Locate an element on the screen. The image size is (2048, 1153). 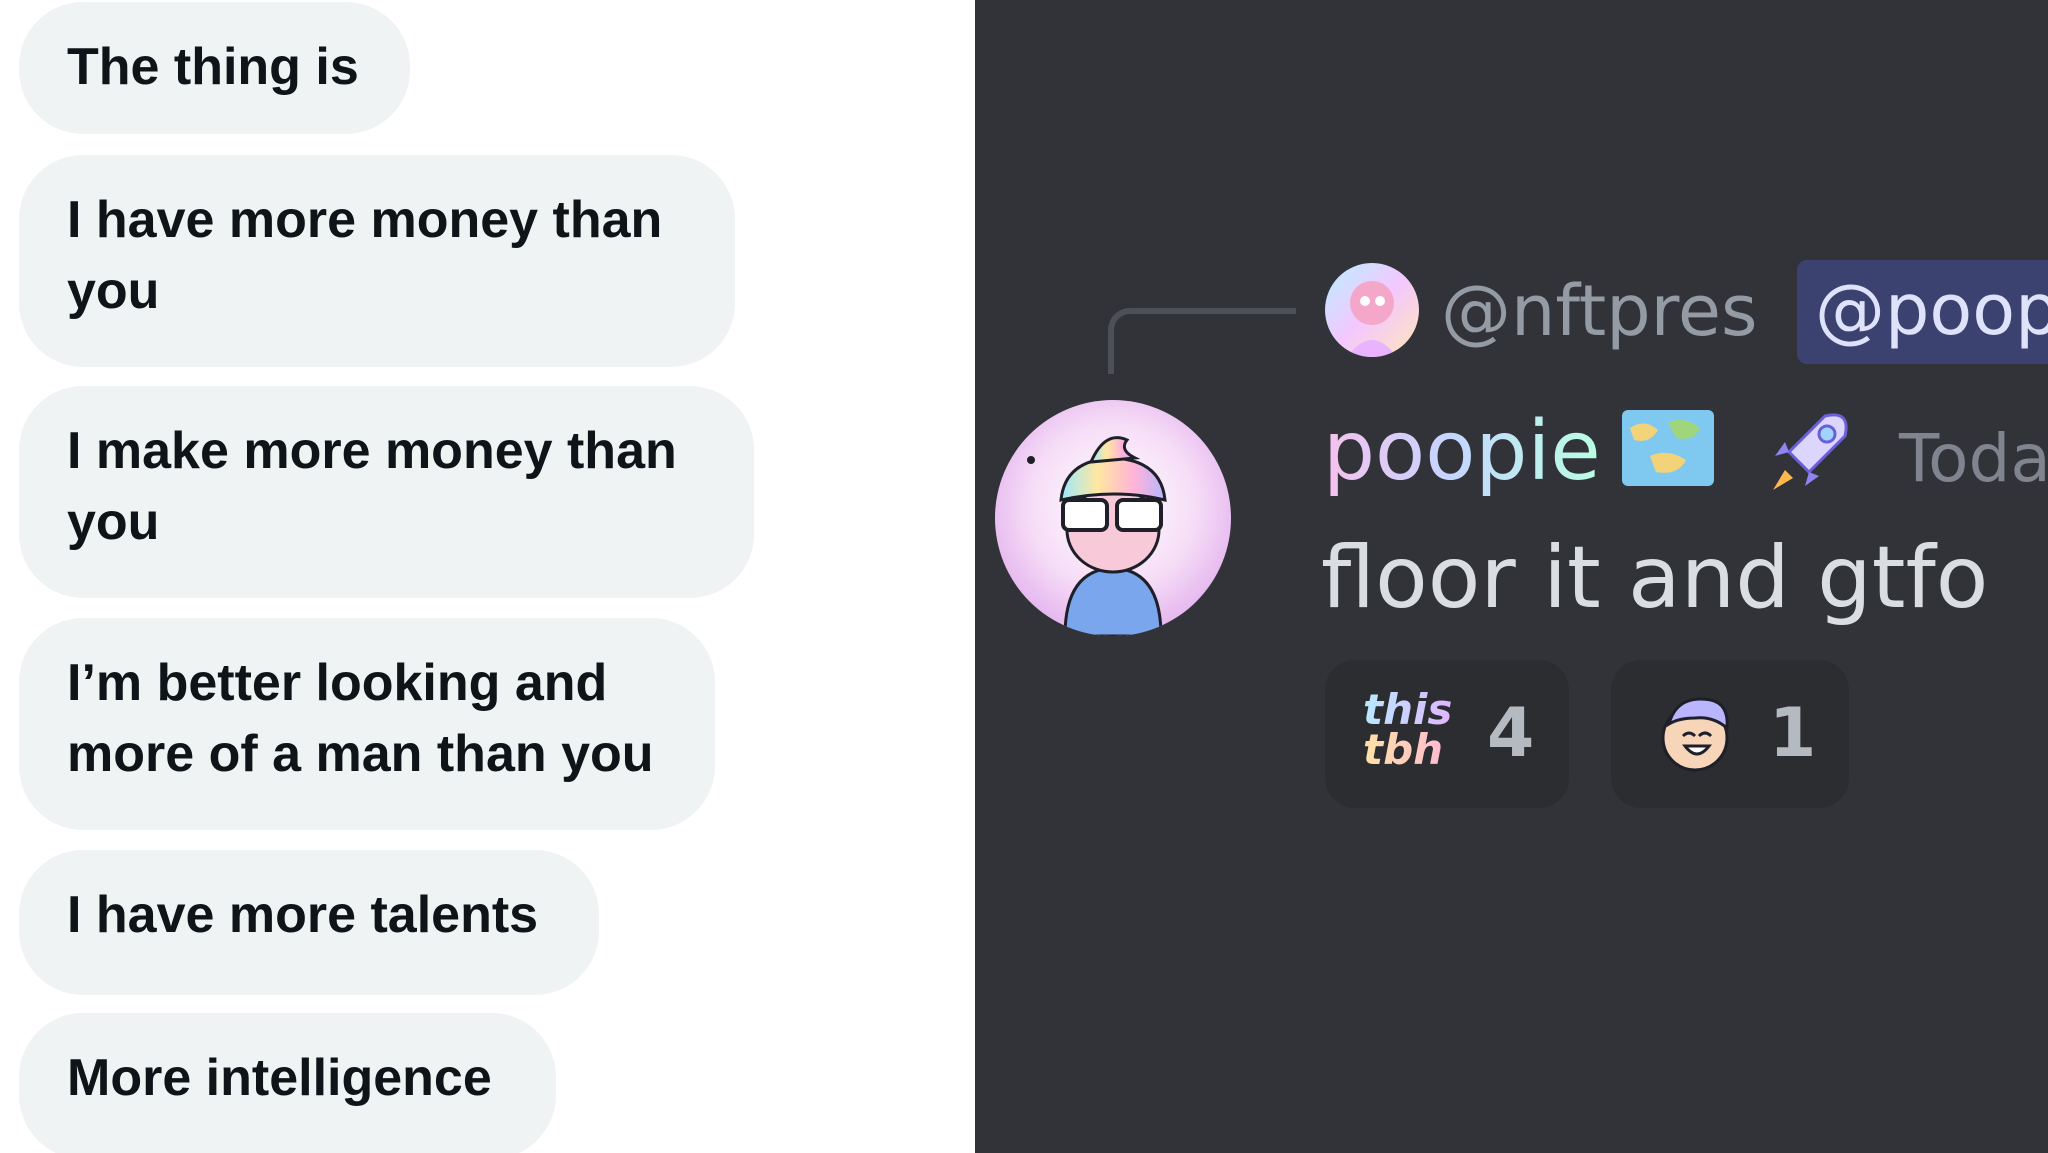
reply-author-avatar is located at coordinates (1372, 310).